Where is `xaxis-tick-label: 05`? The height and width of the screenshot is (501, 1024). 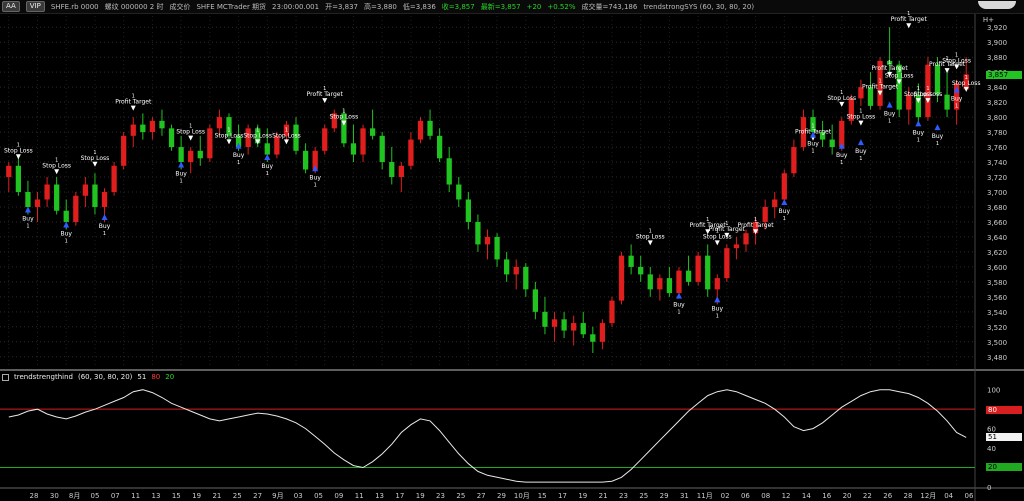
xaxis-tick-label: 05 is located at coordinates (318, 496).